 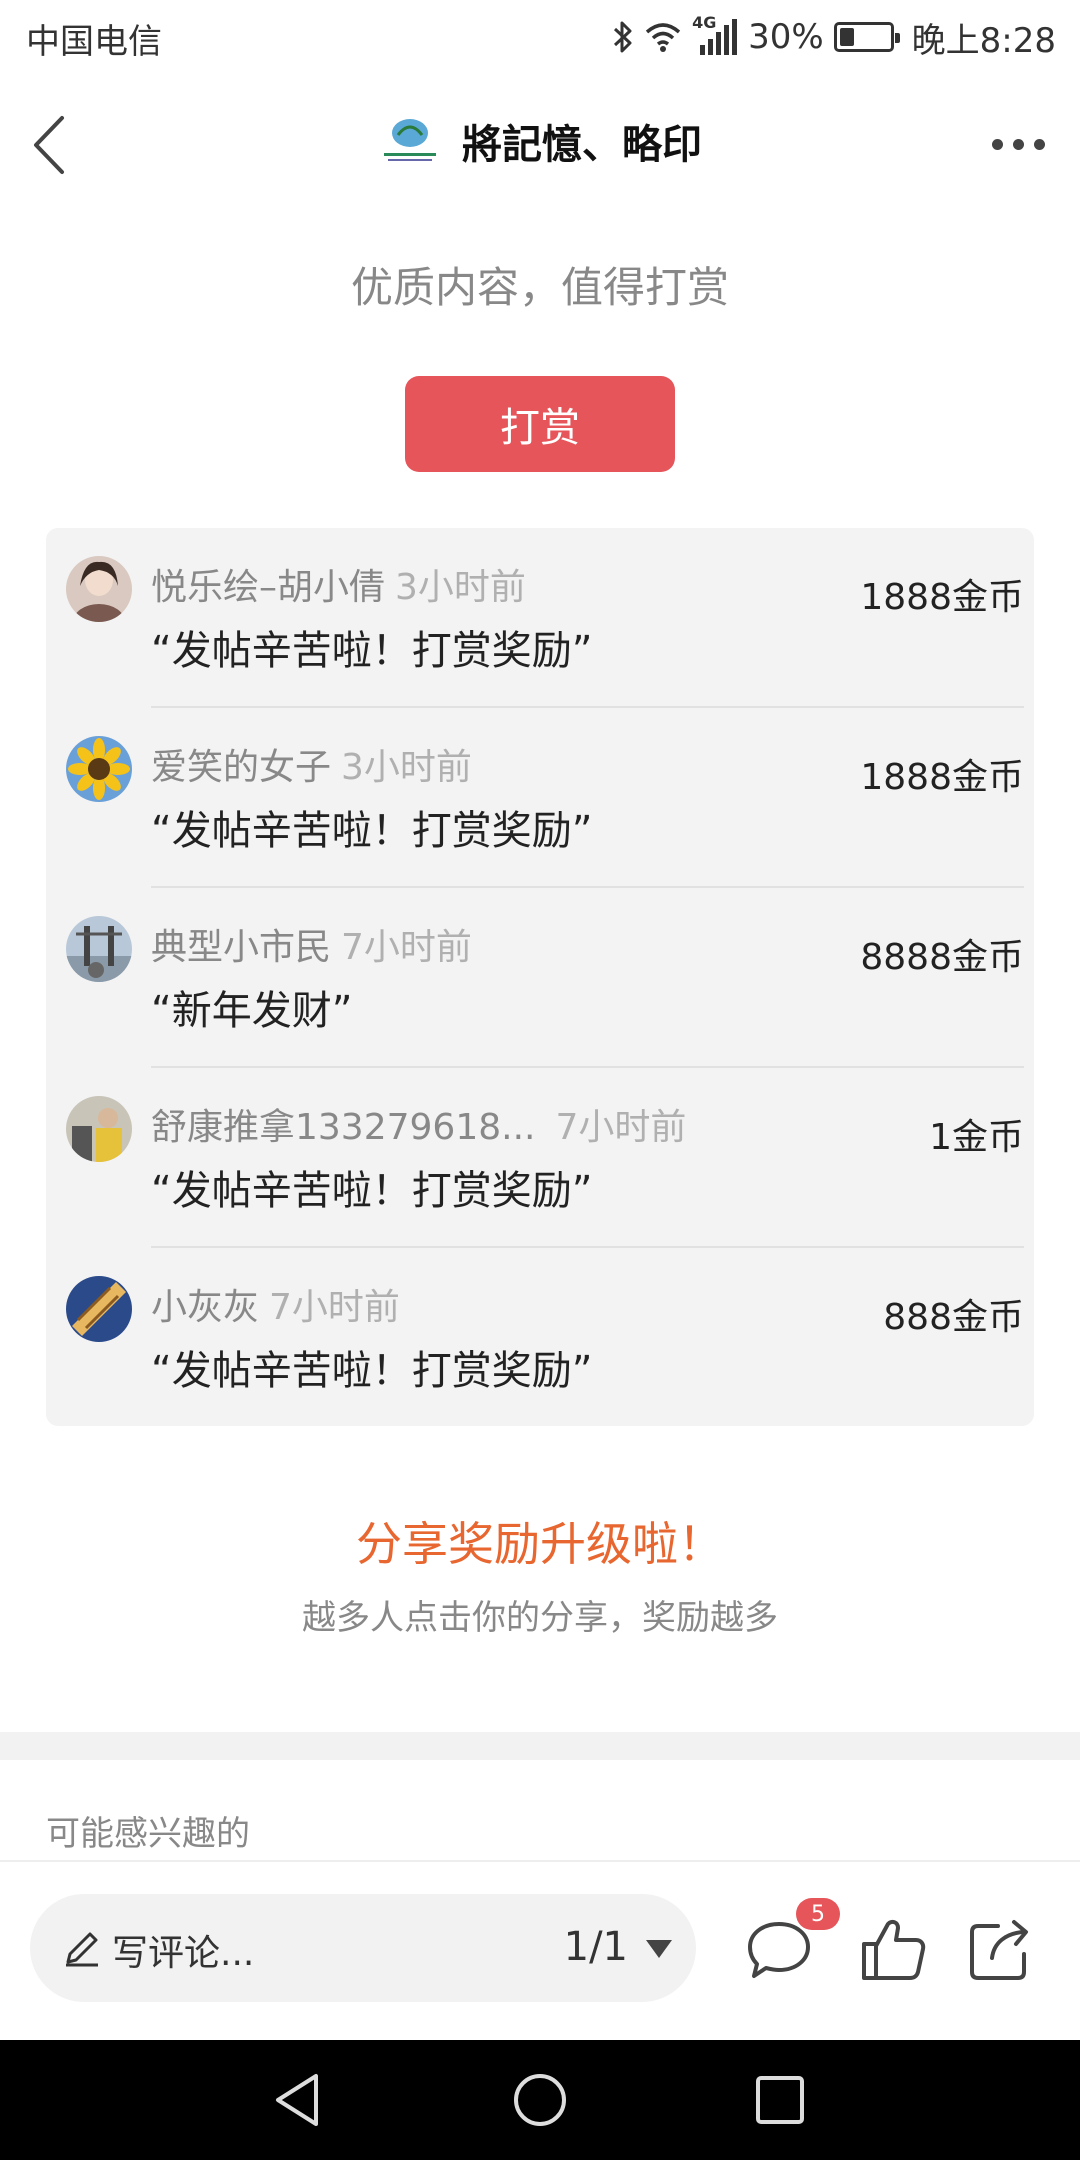 What do you see at coordinates (540, 1338) in the screenshot?
I see `reward-list-item: 小灰灰 7小时前 “发帖辛苦啦！打赏奖励” 888金币` at bounding box center [540, 1338].